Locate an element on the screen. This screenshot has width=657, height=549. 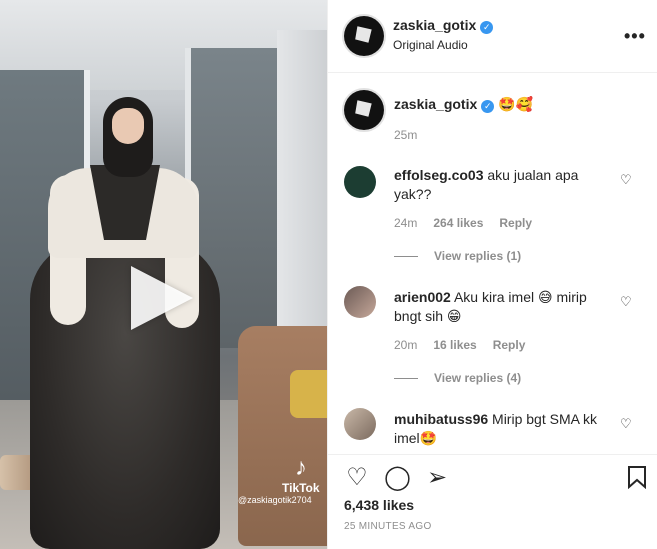
comment-likes: 264 likes is located at coordinates (458, 223).